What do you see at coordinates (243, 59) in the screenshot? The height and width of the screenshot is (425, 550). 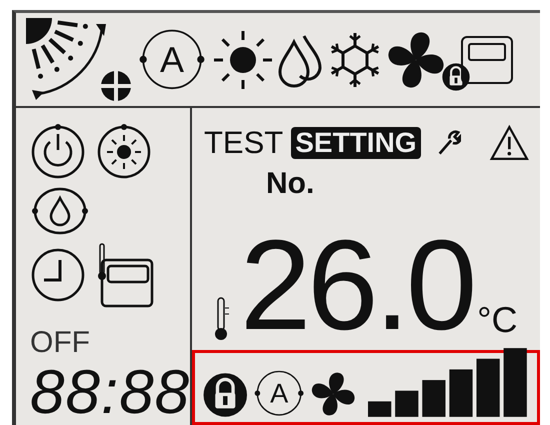 I see `sun-icon` at bounding box center [243, 59].